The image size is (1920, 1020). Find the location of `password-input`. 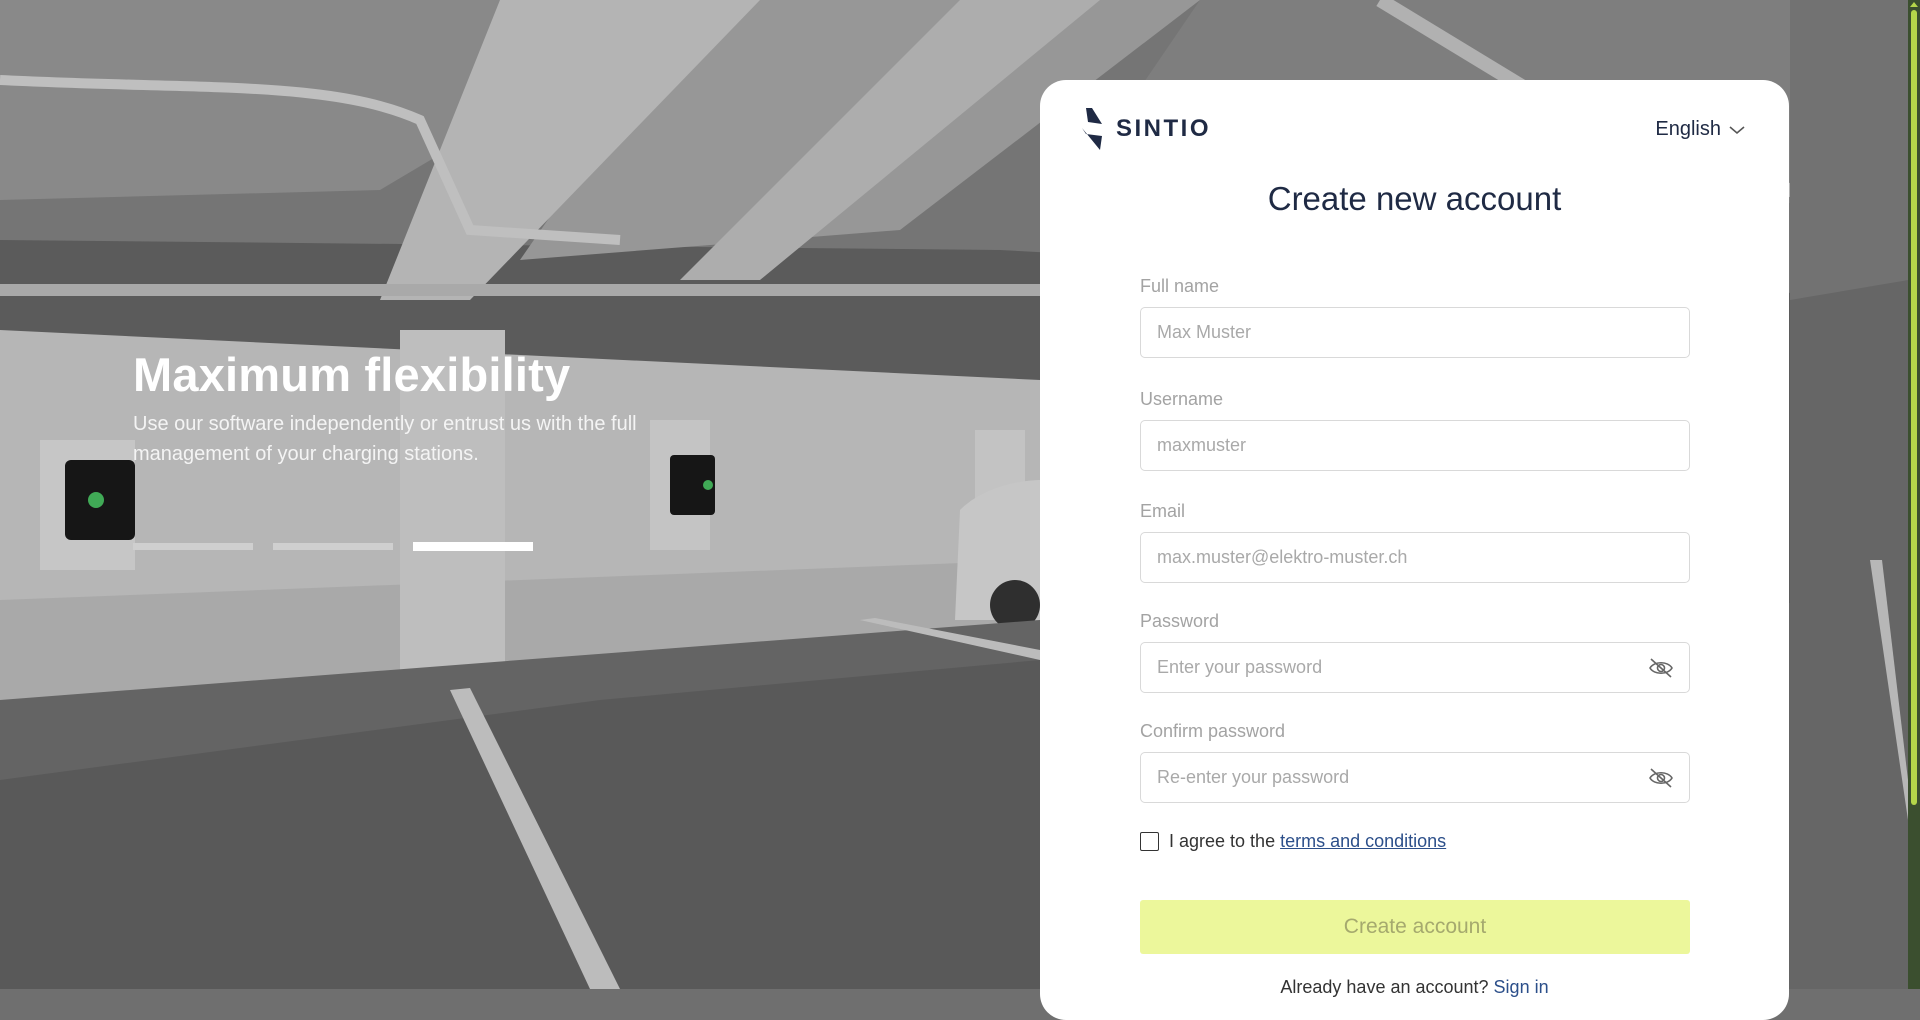

password-input is located at coordinates (1415, 667).